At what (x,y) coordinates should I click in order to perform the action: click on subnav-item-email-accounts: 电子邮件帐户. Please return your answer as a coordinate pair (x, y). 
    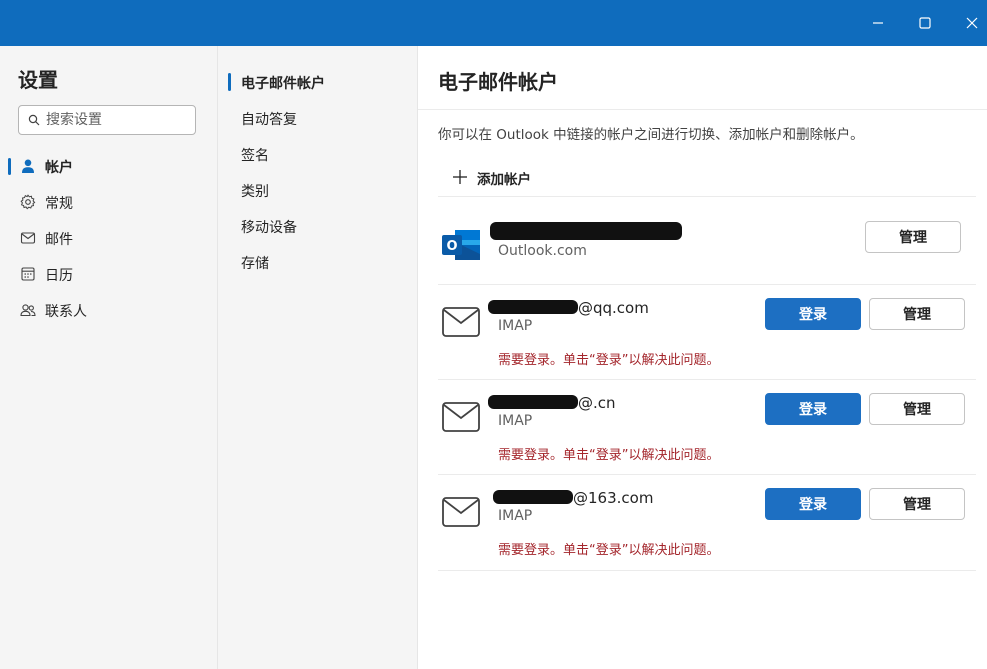
    Looking at the image, I should click on (321, 82).